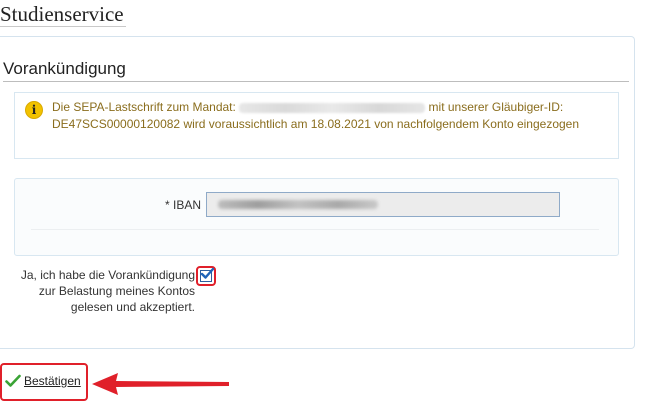 This screenshot has height=416, width=655. I want to click on form-divider, so click(315, 229).